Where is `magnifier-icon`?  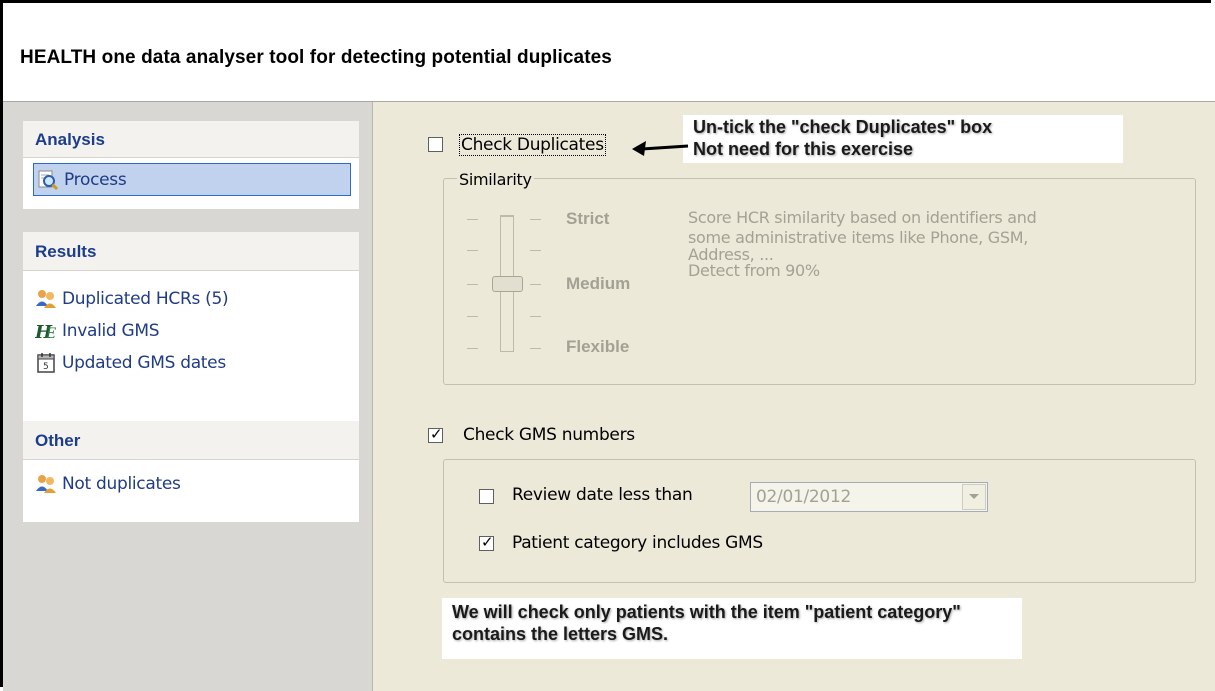 magnifier-icon is located at coordinates (48, 180).